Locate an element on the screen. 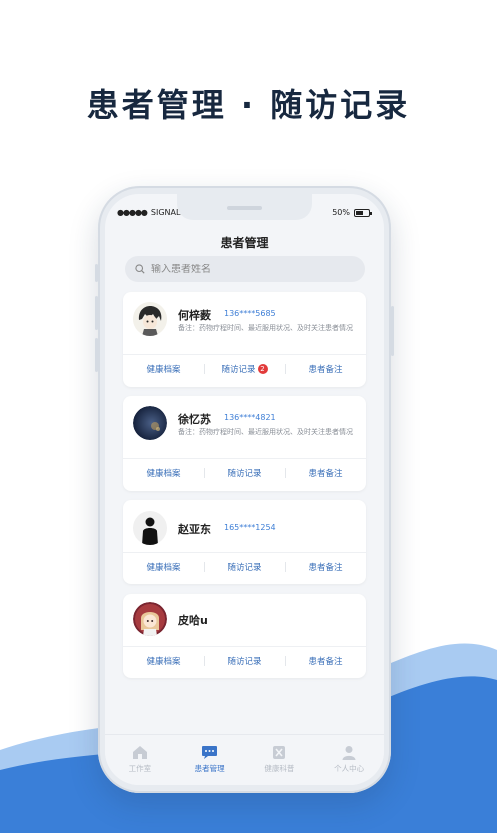  patient-name: 皮哈u is located at coordinates (193, 620).